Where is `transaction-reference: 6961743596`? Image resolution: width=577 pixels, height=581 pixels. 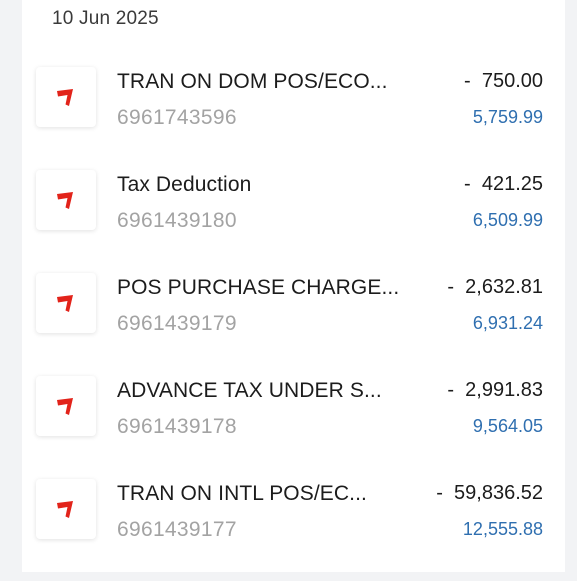 transaction-reference: 6961743596 is located at coordinates (177, 117).